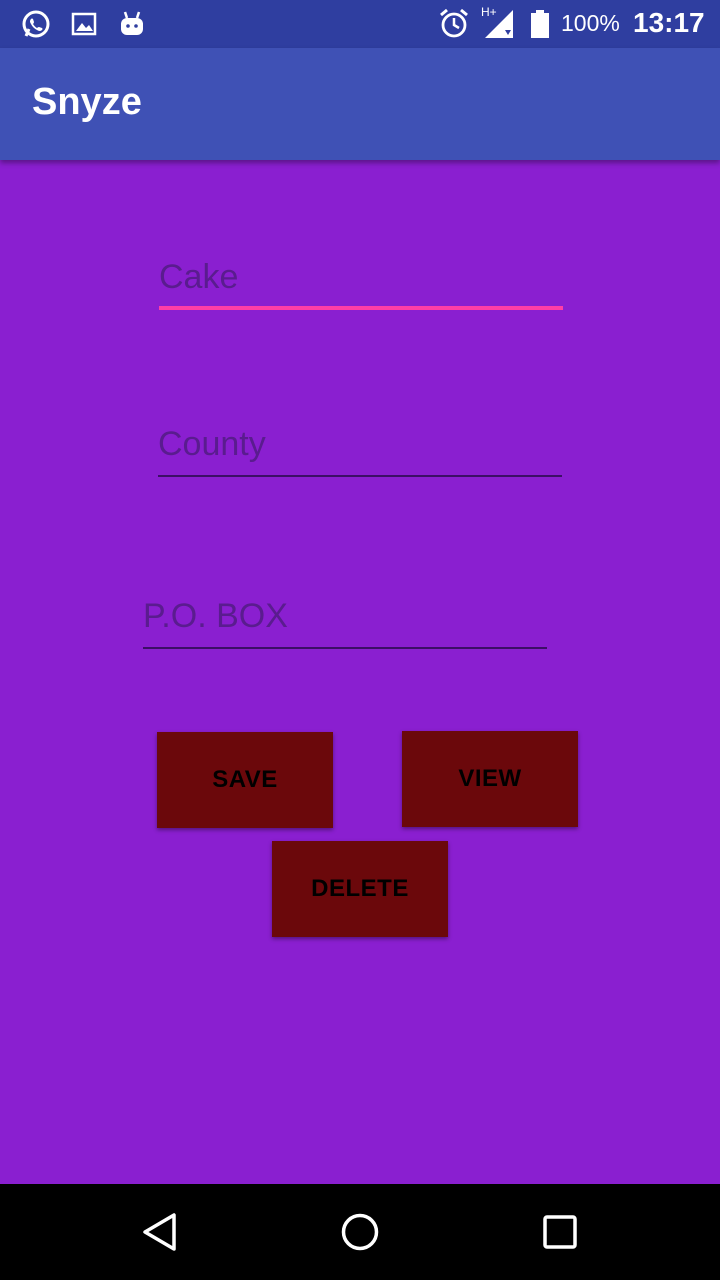  I want to click on cake-underline, so click(361, 308).